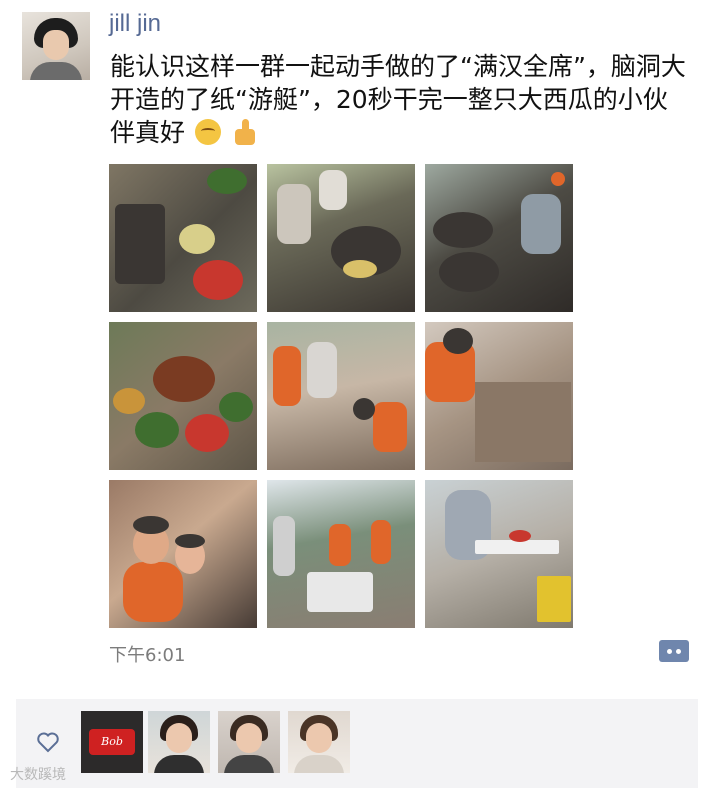 Image resolution: width=720 pixels, height=788 pixels. Describe the element at coordinates (674, 651) in the screenshot. I see `comment-button` at that location.